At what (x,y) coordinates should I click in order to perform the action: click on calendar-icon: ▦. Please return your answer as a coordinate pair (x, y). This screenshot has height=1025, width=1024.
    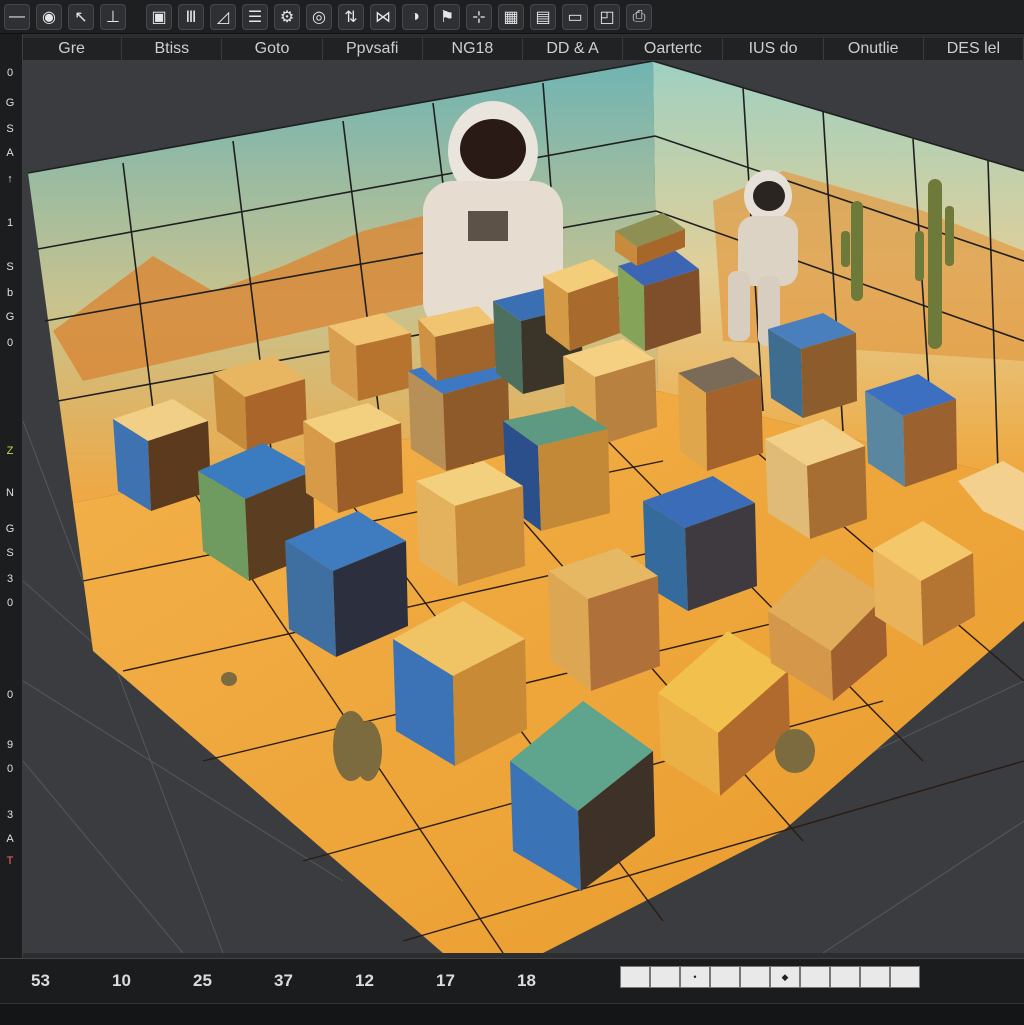
    Looking at the image, I should click on (511, 16).